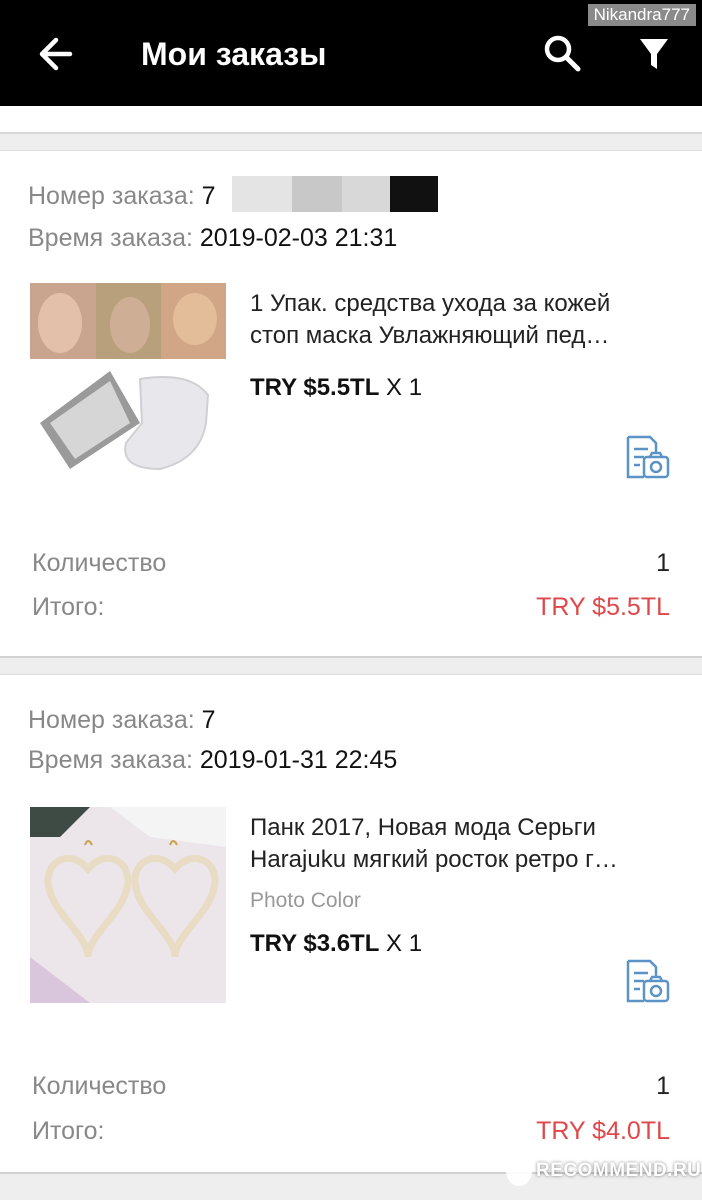 The height and width of the screenshot is (1200, 702). Describe the element at coordinates (619, 1170) in the screenshot. I see `recommend-watermark-text: RECOMMEND.RU` at that location.